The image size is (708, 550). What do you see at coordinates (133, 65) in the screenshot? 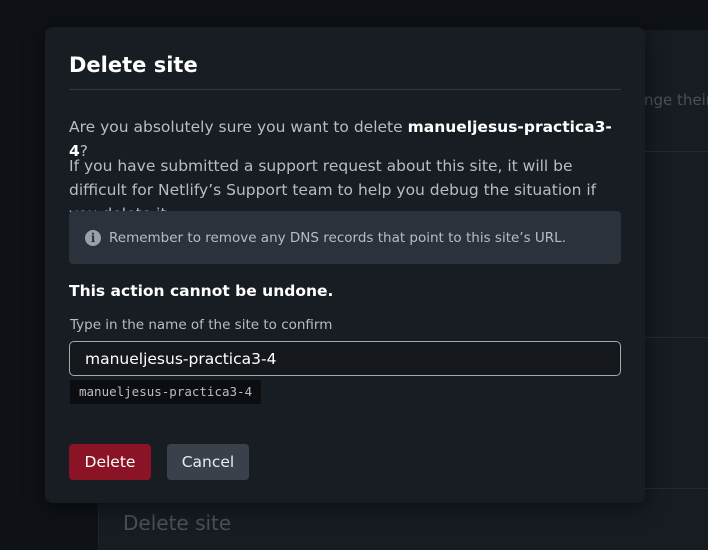
I see `dialog-title: Delete site` at bounding box center [133, 65].